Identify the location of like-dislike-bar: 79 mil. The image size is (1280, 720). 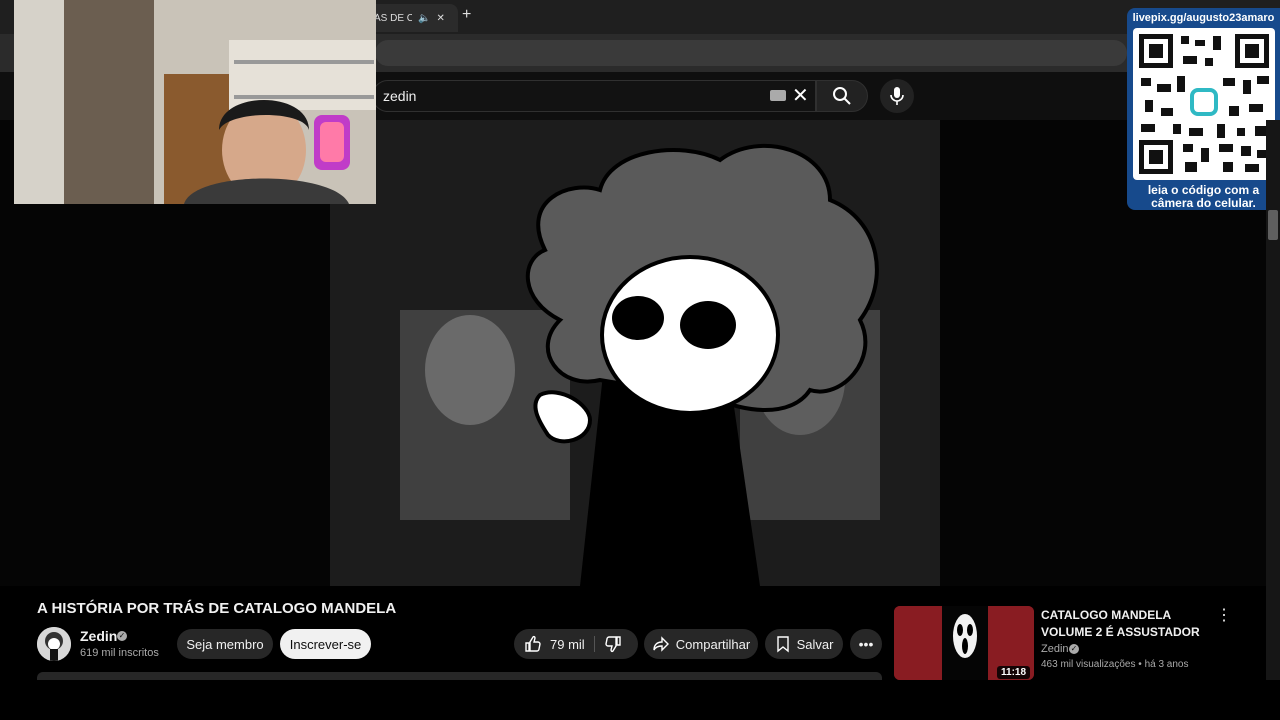
(576, 644).